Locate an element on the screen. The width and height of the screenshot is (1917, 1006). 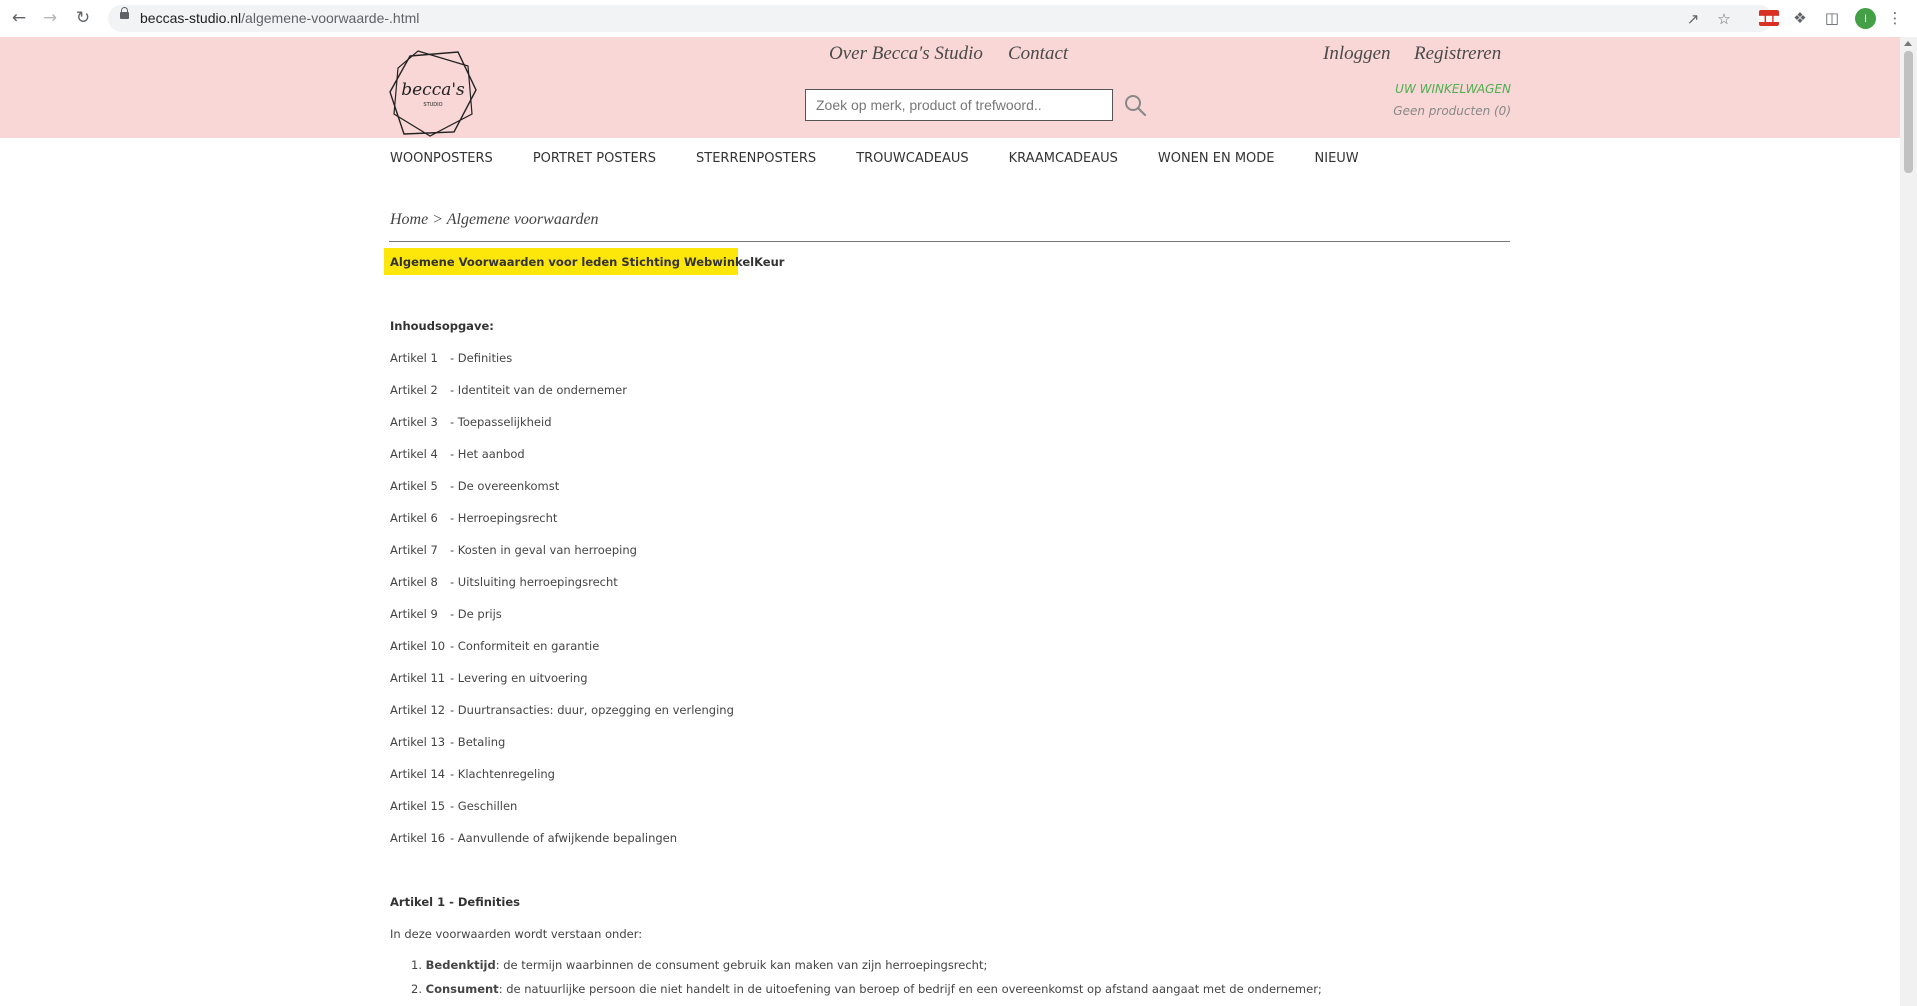
back-icon: ← is located at coordinates (19, 18).